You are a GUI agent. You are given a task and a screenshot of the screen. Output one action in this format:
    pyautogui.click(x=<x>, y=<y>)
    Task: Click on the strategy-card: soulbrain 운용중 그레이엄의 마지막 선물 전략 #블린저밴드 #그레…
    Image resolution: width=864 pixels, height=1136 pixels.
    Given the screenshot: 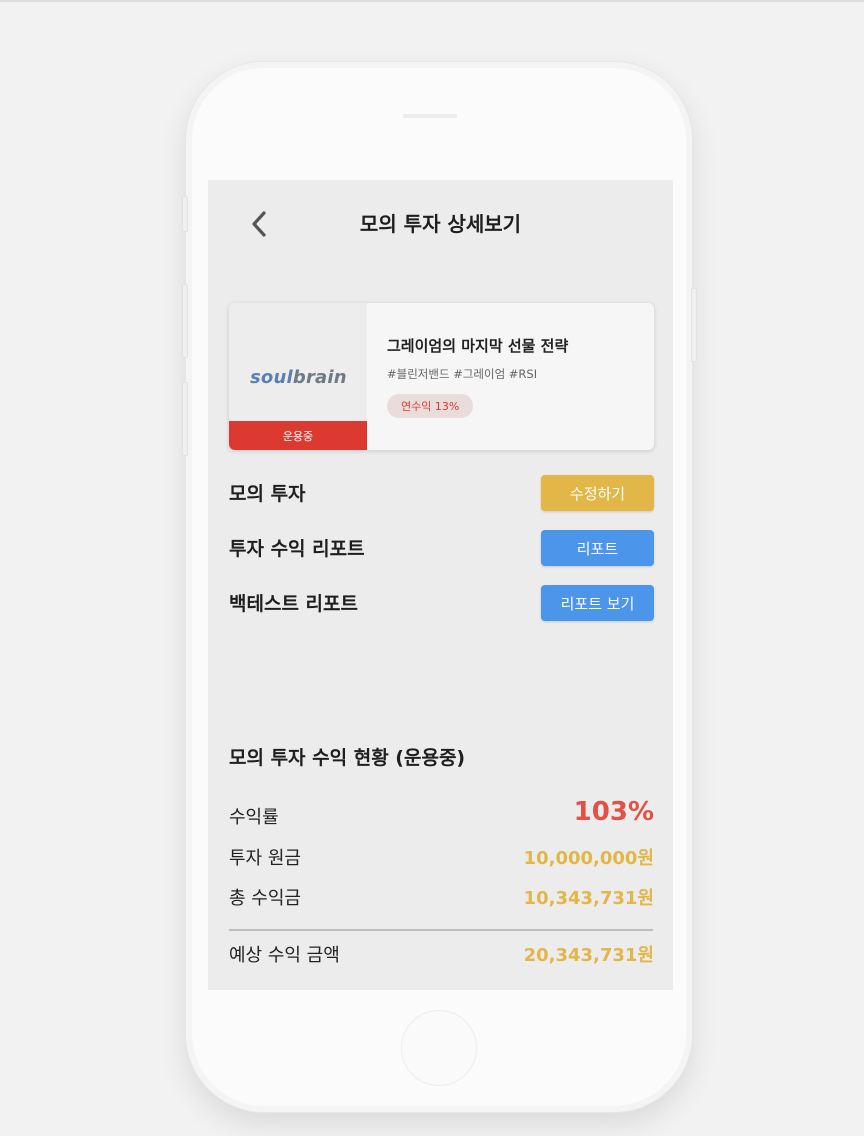 What is the action you would take?
    pyautogui.click(x=441, y=376)
    